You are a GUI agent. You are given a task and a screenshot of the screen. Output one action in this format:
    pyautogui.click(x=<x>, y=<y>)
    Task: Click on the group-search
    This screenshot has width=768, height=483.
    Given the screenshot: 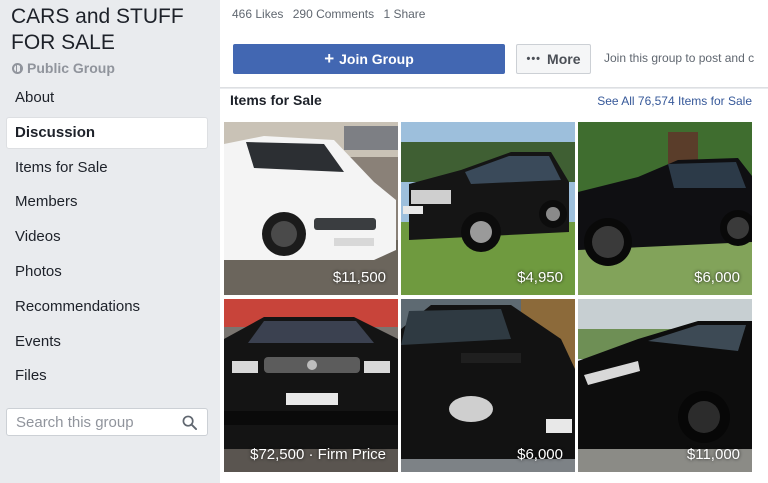 What is the action you would take?
    pyautogui.click(x=107, y=422)
    